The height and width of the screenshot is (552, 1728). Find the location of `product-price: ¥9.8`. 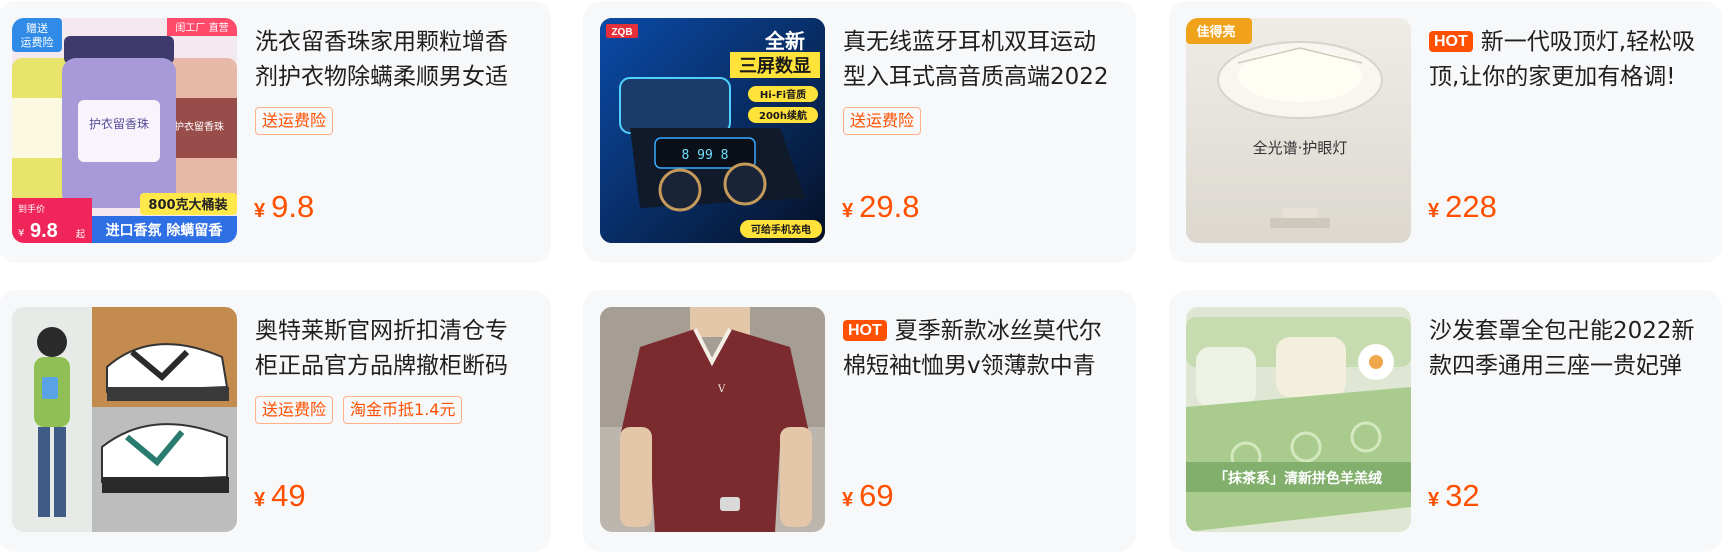

product-price: ¥9.8 is located at coordinates (284, 207).